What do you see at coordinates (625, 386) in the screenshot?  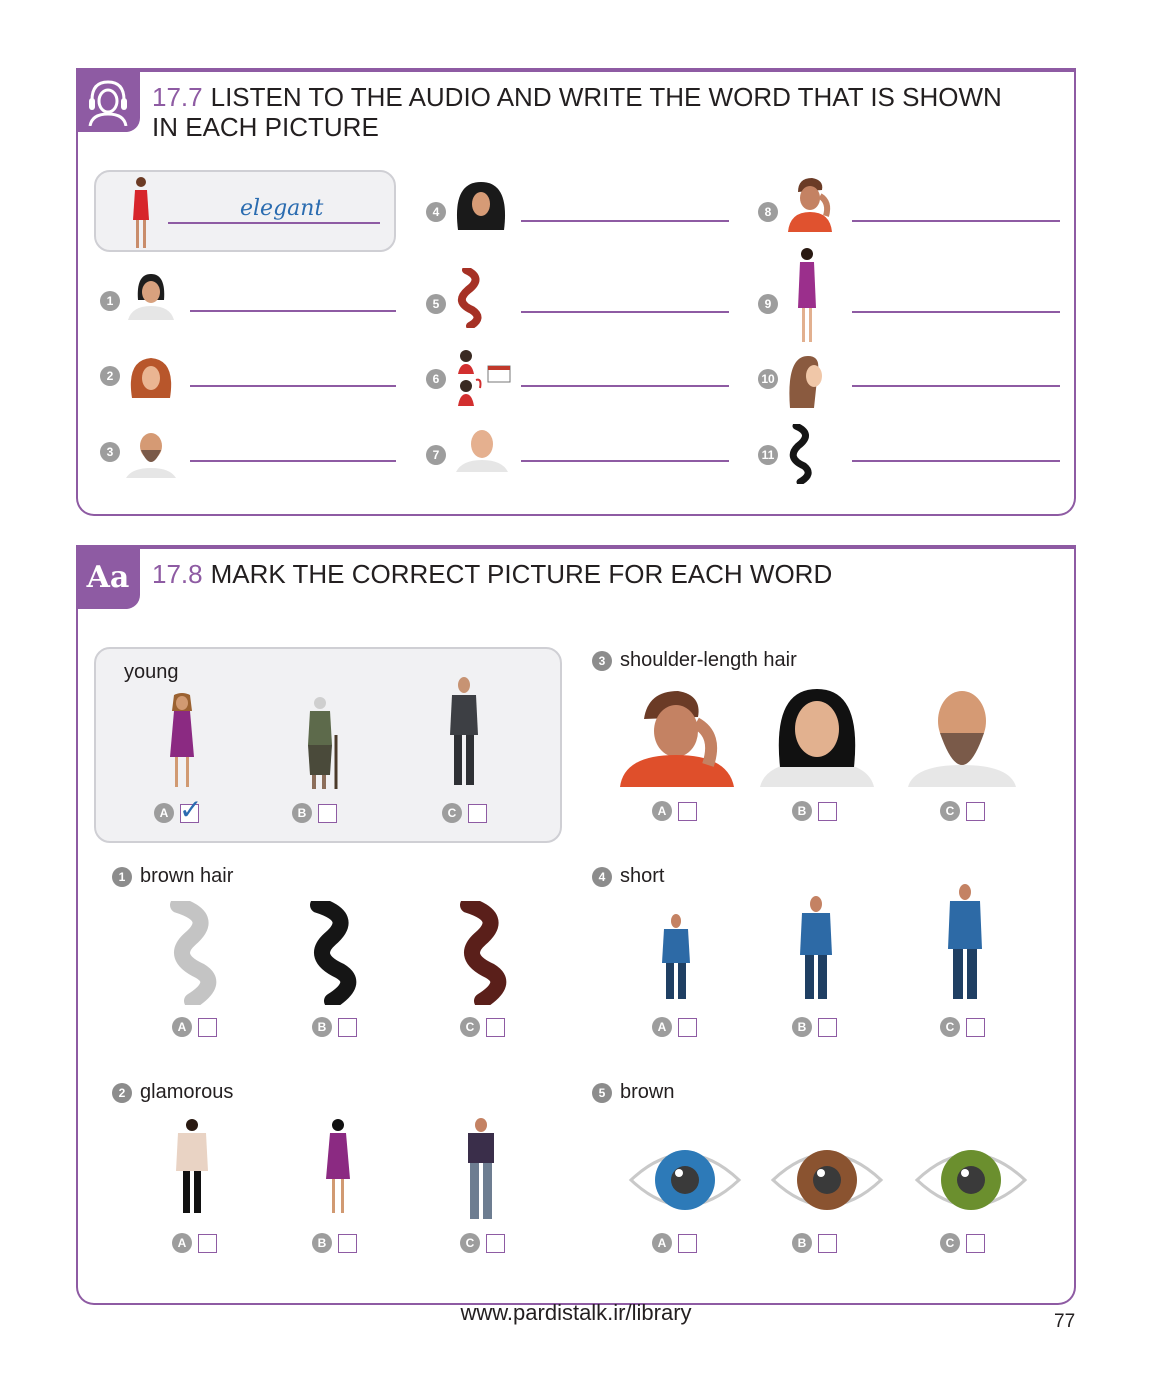 I see `item-6-write-line` at bounding box center [625, 386].